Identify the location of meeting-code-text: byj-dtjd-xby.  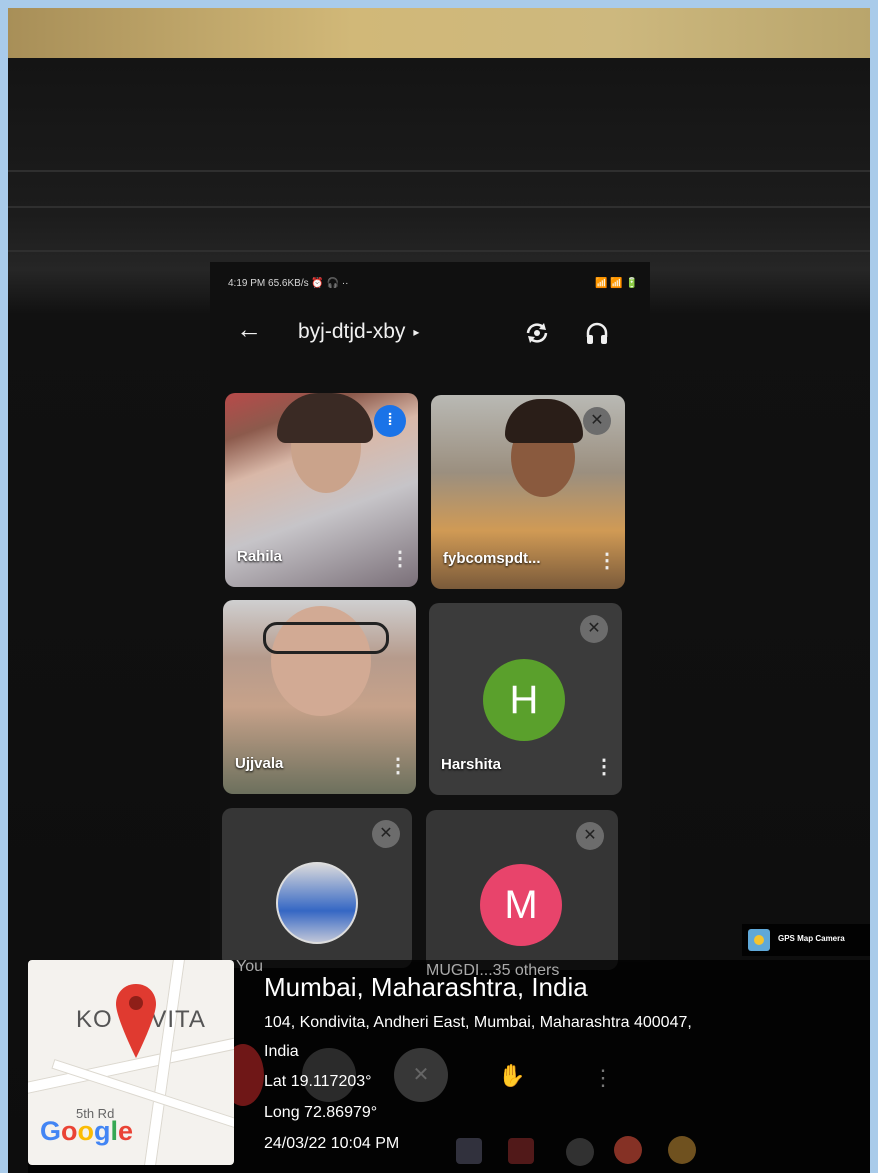
(352, 331).